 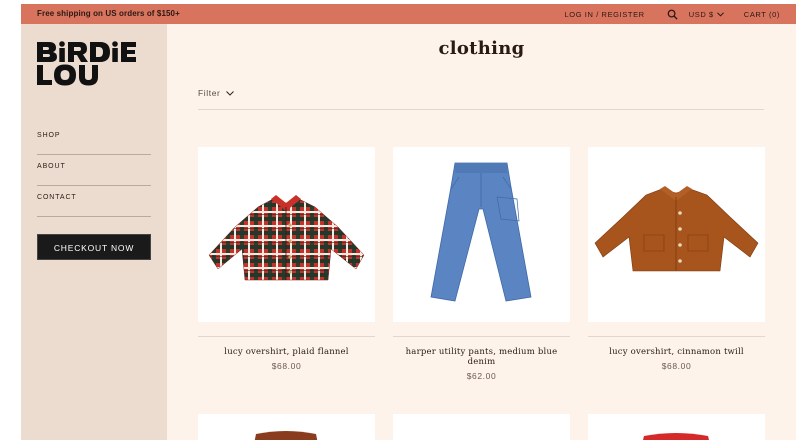 What do you see at coordinates (481, 48) in the screenshot?
I see `page-title: clothing` at bounding box center [481, 48].